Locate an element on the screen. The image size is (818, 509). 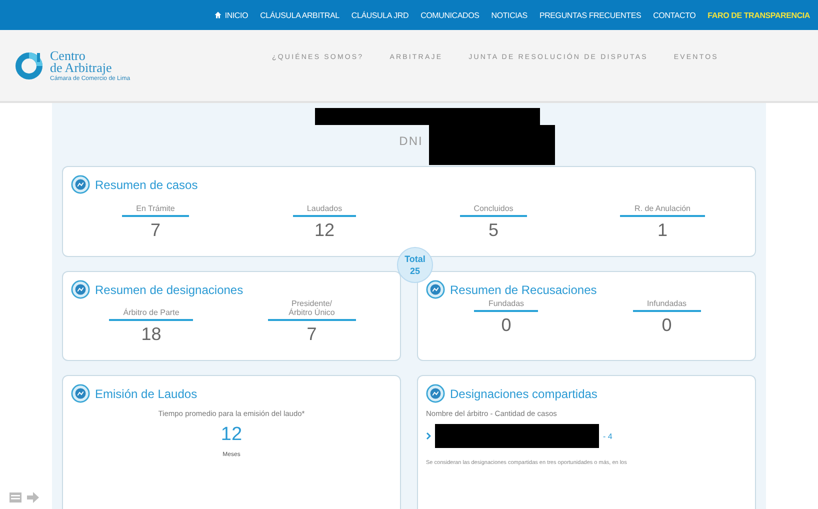
stat-value: 1 is located at coordinates (662, 230).